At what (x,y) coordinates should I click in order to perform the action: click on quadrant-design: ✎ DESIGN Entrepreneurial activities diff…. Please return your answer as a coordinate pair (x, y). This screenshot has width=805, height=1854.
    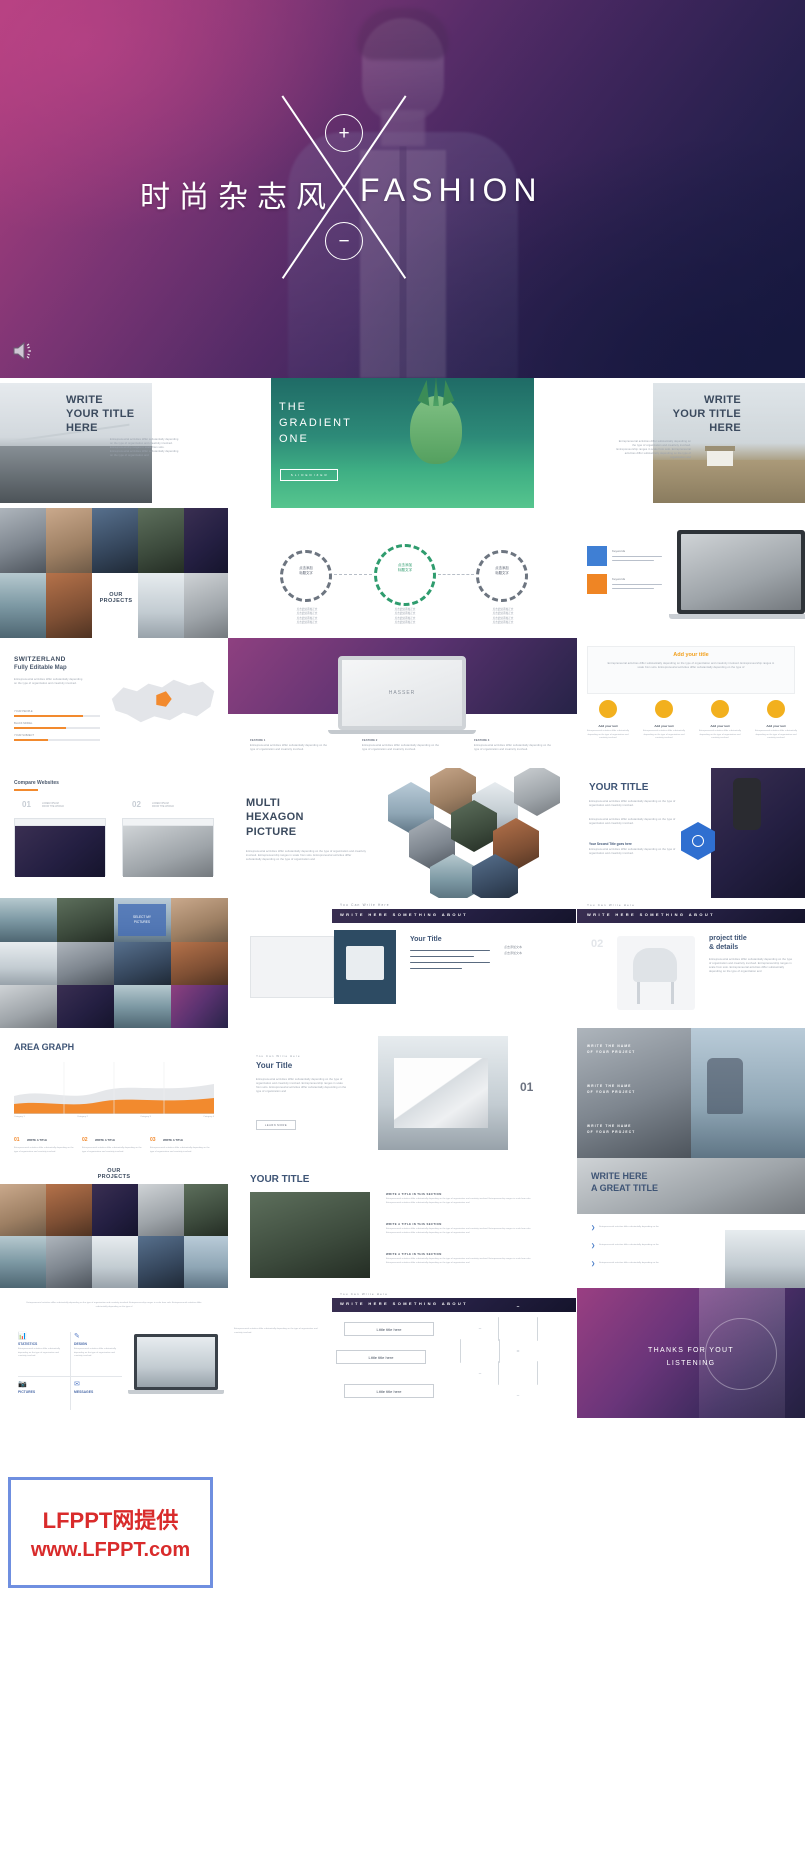
    Looking at the image, I should click on (98, 1345).